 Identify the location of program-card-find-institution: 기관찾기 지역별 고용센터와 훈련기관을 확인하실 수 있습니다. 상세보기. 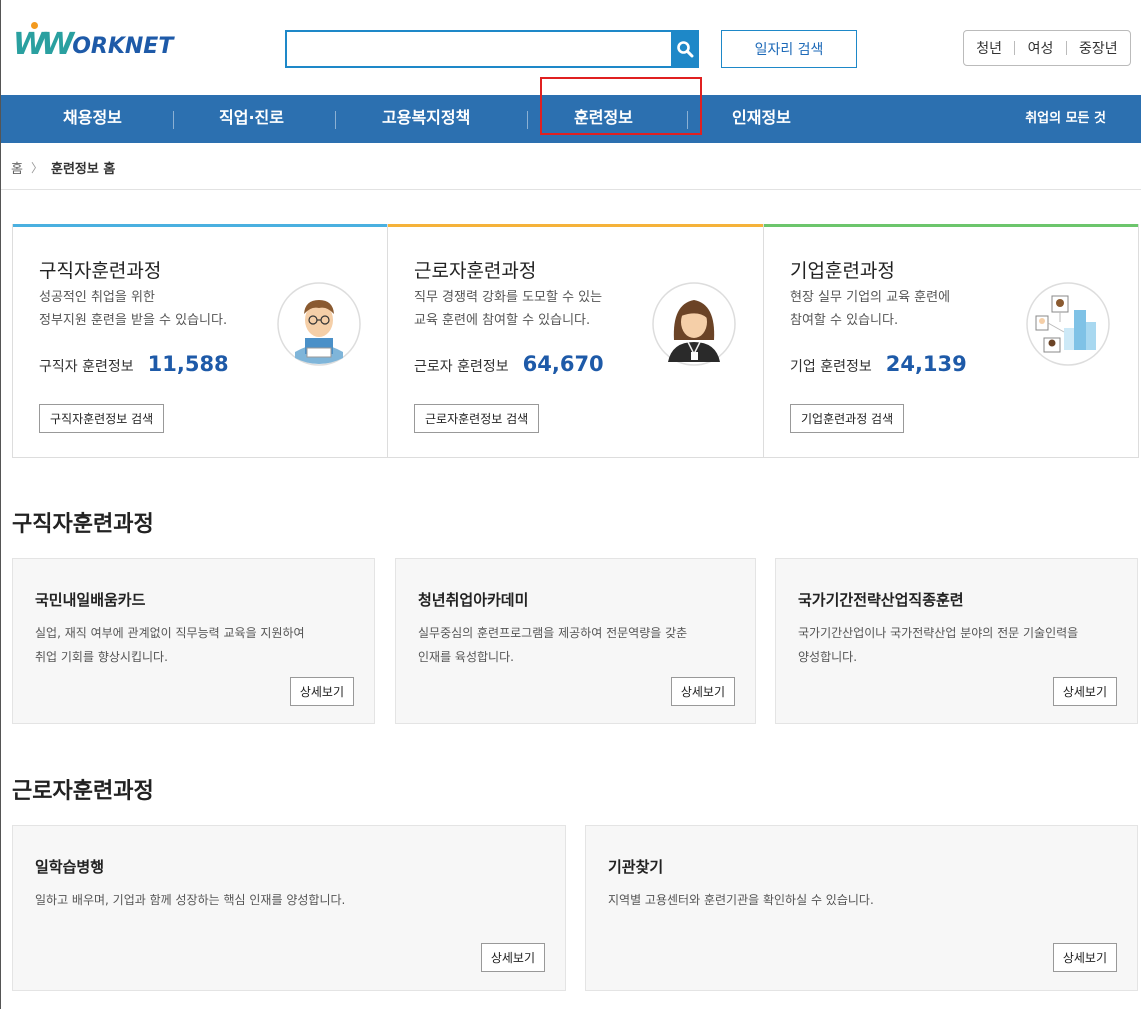
(861, 908).